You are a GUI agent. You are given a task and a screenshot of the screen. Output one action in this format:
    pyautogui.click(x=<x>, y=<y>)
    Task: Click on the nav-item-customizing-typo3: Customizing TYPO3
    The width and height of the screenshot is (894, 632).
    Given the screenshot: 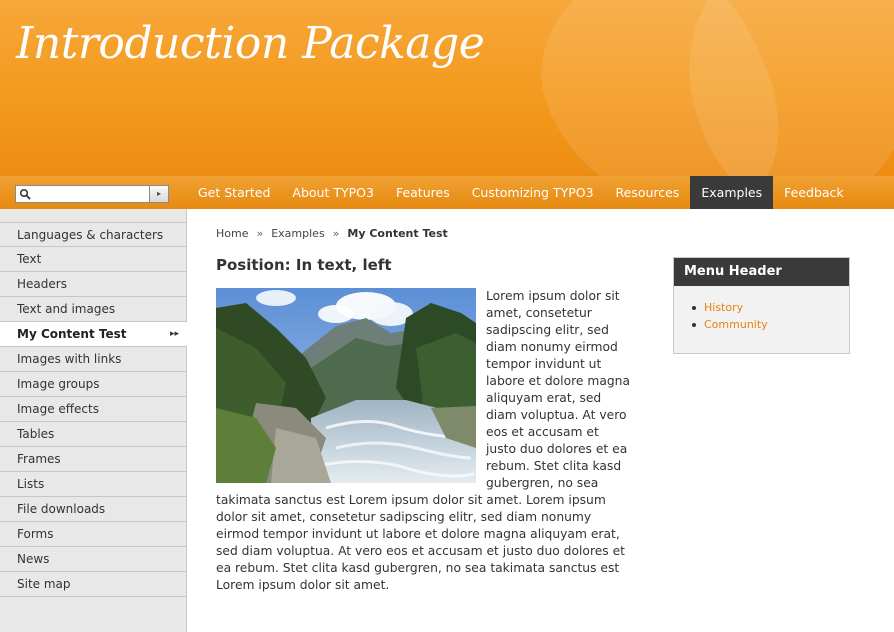 What is the action you would take?
    pyautogui.click(x=533, y=192)
    